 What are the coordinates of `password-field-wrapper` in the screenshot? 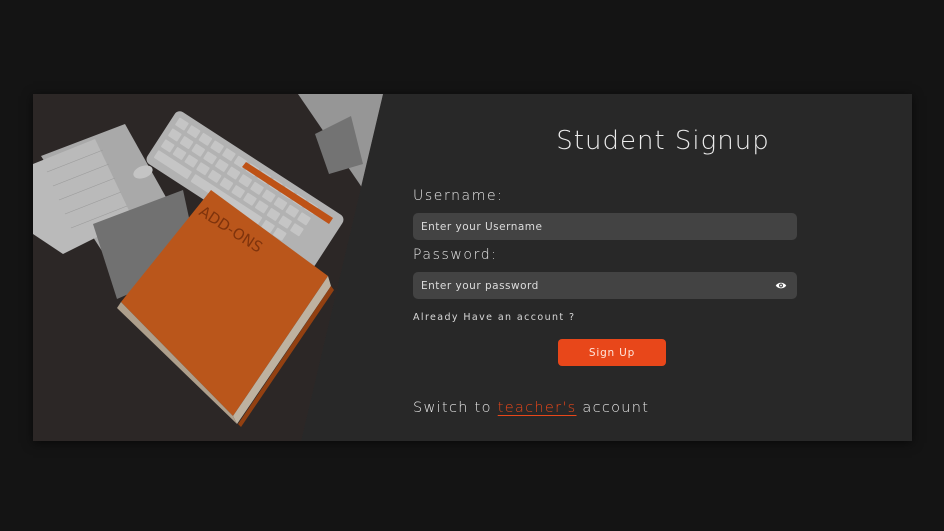 It's located at (605, 285).